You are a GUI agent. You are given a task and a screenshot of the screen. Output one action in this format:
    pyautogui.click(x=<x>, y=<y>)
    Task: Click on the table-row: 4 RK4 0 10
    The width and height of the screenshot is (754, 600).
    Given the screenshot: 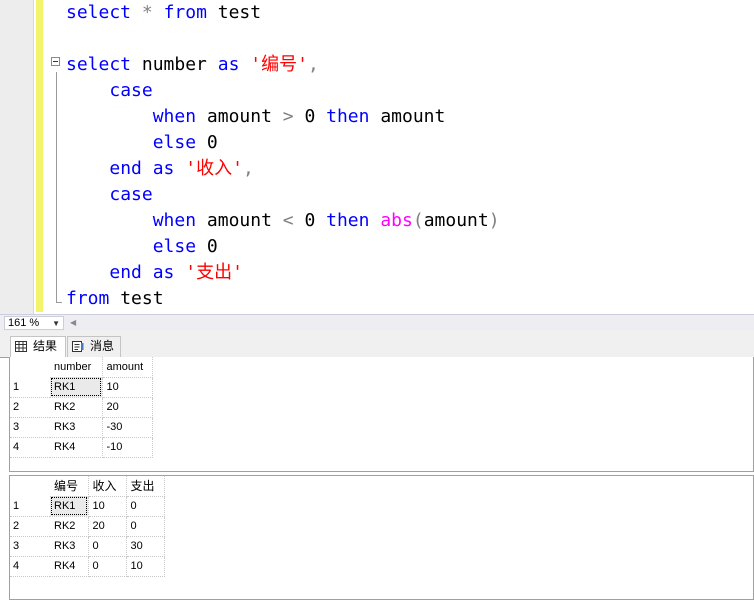 What is the action you would take?
    pyautogui.click(x=87, y=566)
    